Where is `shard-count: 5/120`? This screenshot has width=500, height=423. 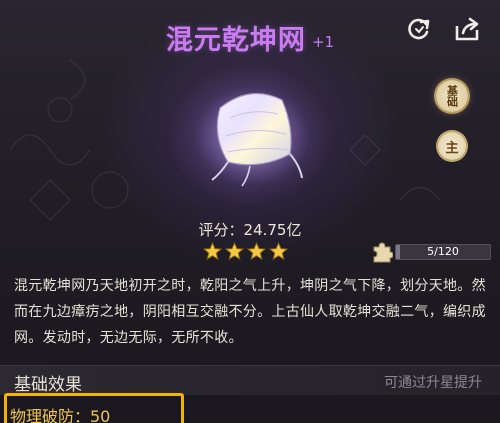 shard-count: 5/120 is located at coordinates (443, 251).